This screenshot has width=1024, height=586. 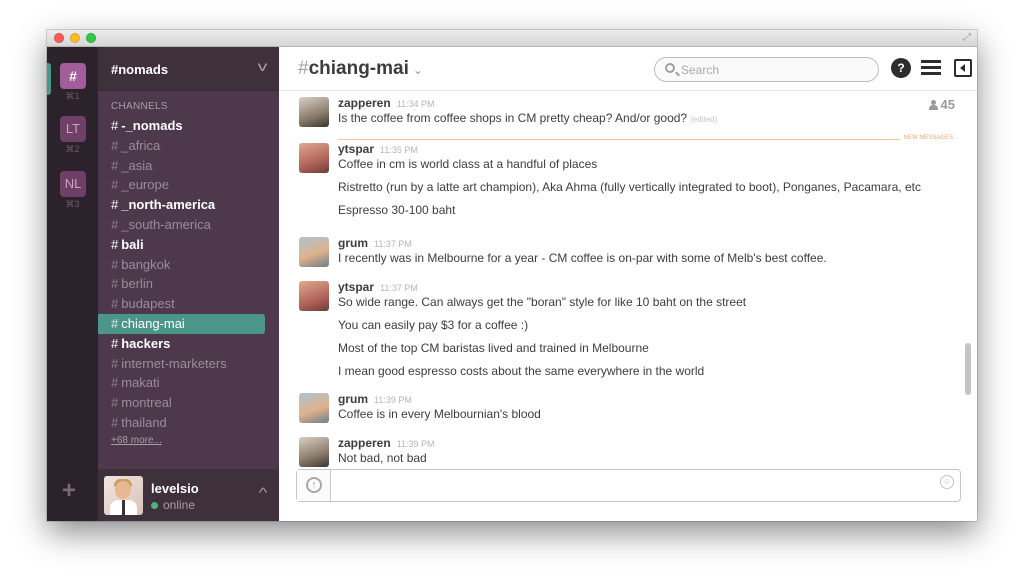 I want to click on add-team-button: +, so click(x=69, y=491).